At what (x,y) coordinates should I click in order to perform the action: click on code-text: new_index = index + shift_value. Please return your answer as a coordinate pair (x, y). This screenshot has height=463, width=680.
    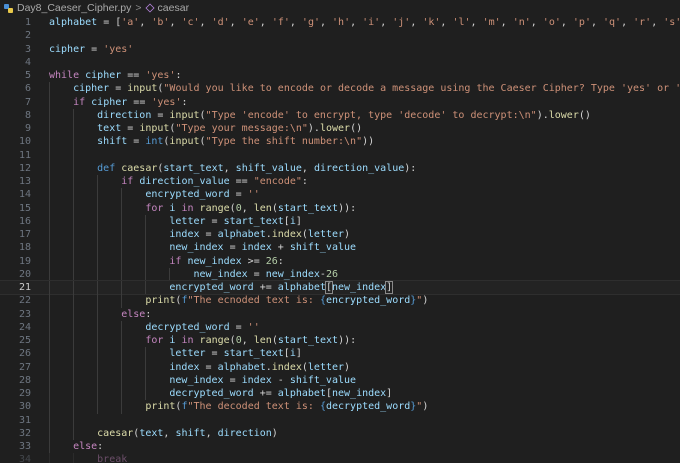
    Looking at the image, I should click on (262, 247).